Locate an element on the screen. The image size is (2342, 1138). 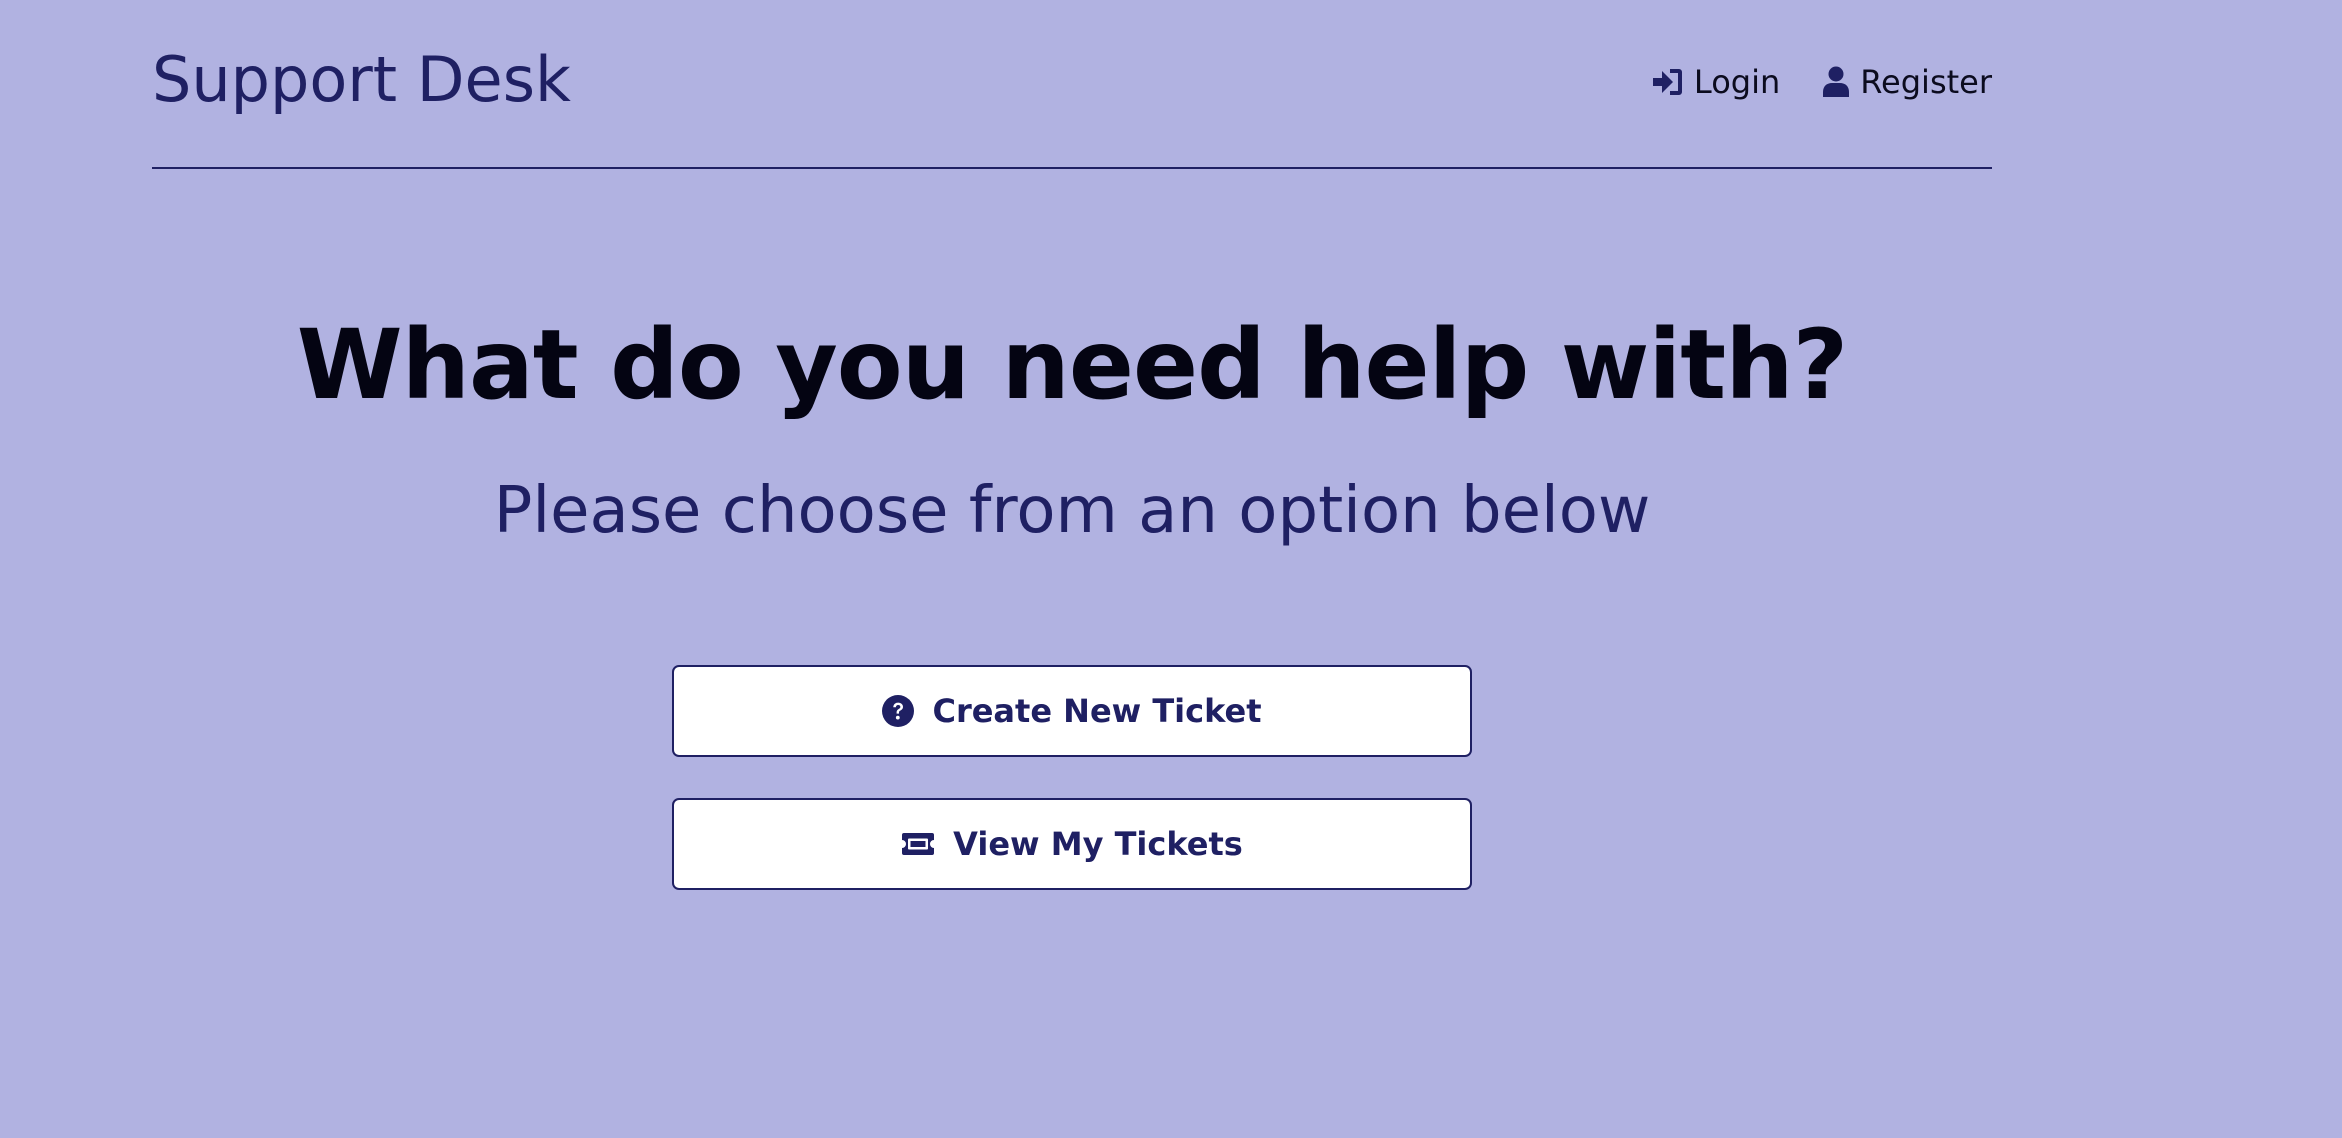
hero-subtitle: Please choose from an option below is located at coordinates (1072, 511).